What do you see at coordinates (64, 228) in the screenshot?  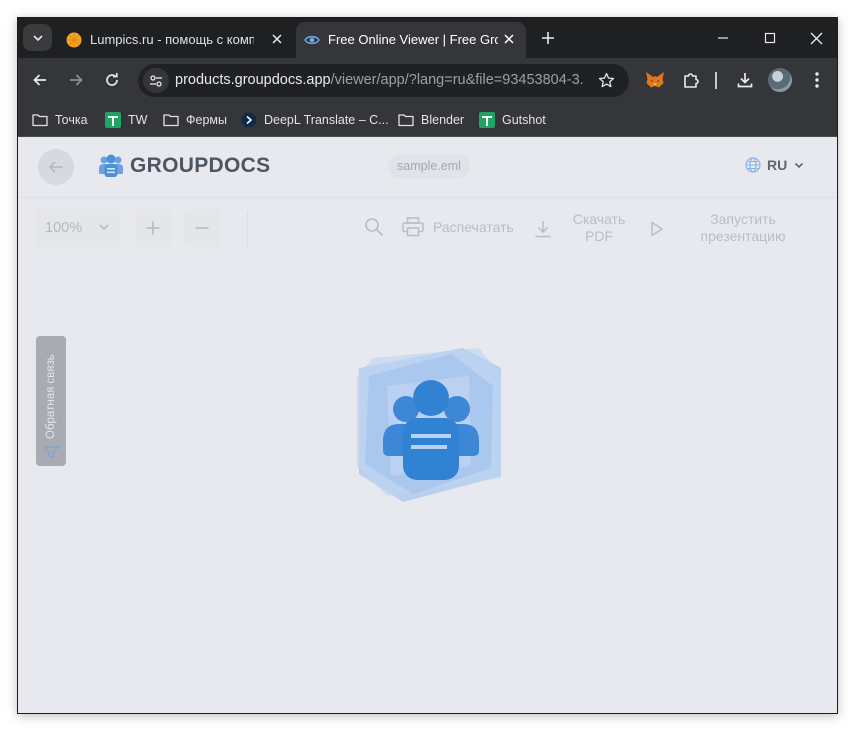 I see `zoom-value: 100%` at bounding box center [64, 228].